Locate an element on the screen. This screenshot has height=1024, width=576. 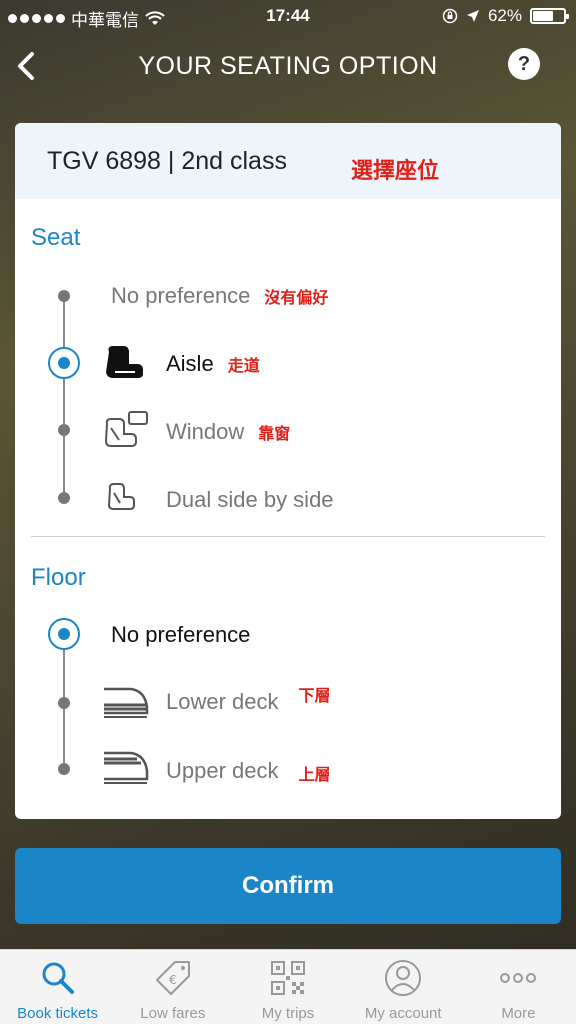
tab-more: More is located at coordinates (518, 987).